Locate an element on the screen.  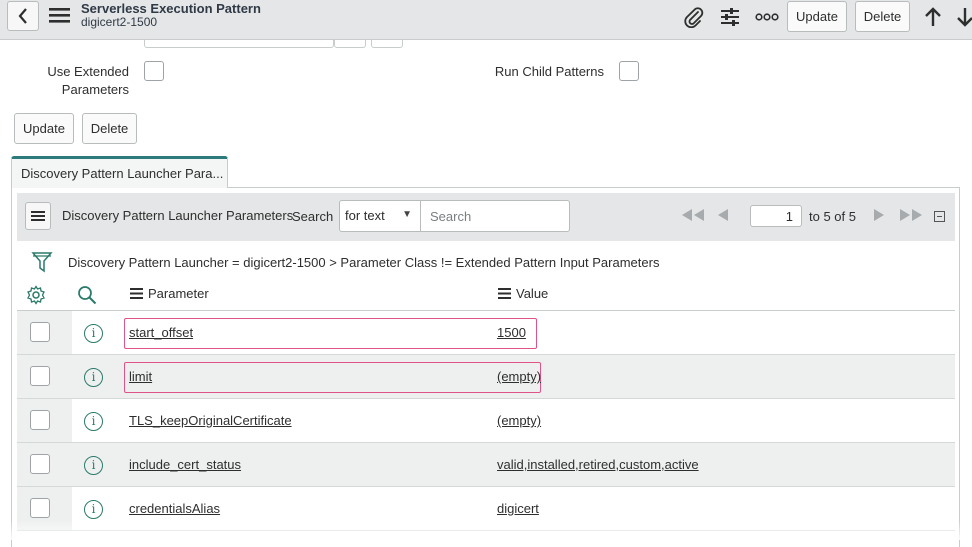
sliders-icon is located at coordinates (730, 17).